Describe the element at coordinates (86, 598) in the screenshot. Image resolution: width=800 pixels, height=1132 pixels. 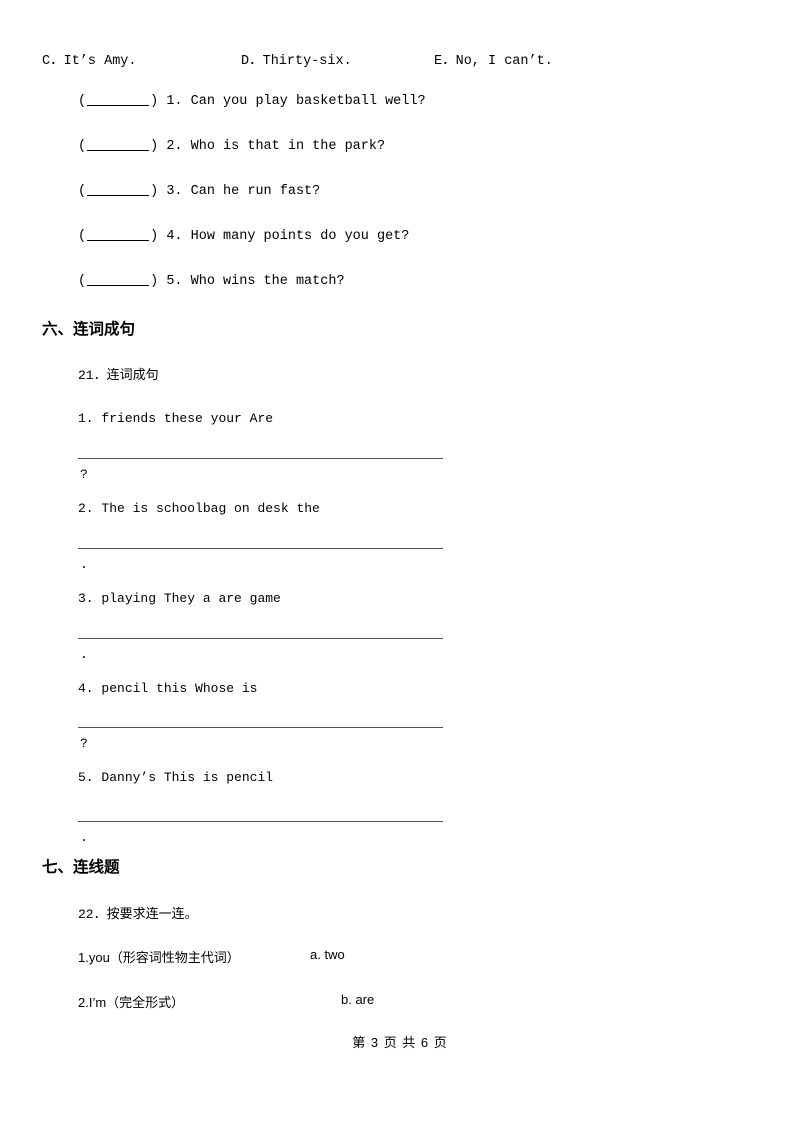
I see `item-number: 3.` at that location.